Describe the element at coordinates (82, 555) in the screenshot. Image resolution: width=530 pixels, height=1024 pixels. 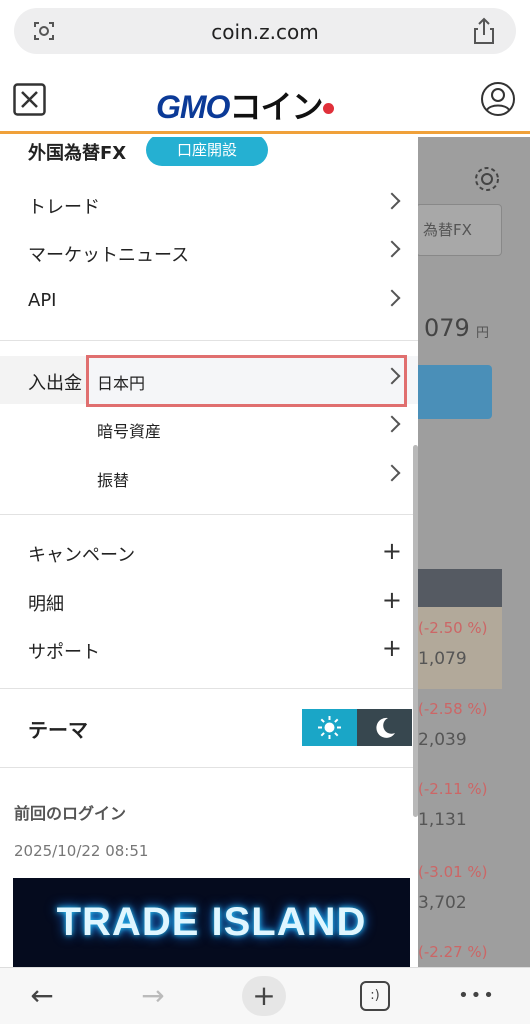
I see `menu-item-label: キャンペーン` at that location.